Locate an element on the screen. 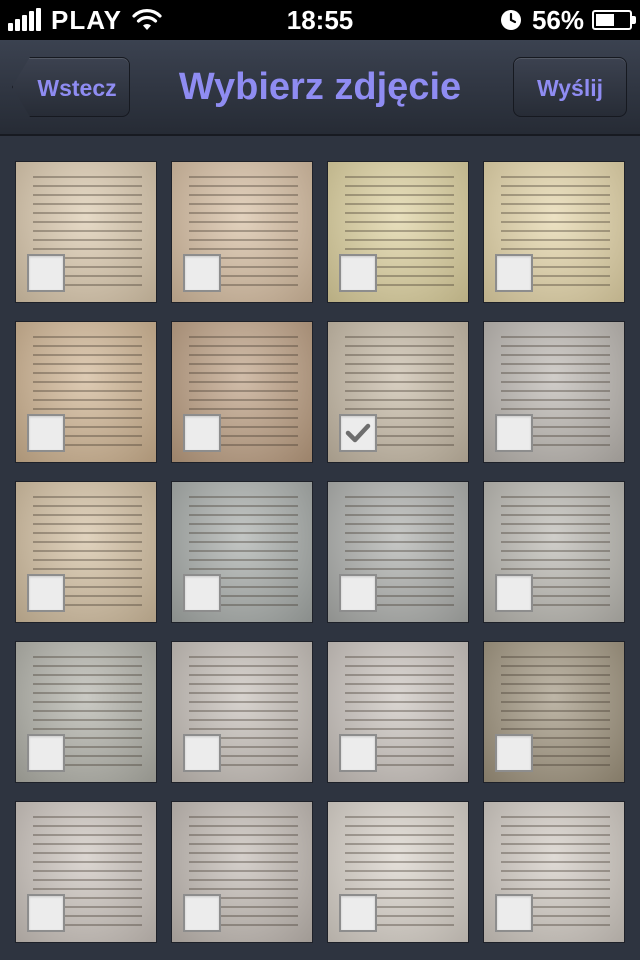 Image resolution: width=640 pixels, height=960 pixels. clock-icon is located at coordinates (510, 20).